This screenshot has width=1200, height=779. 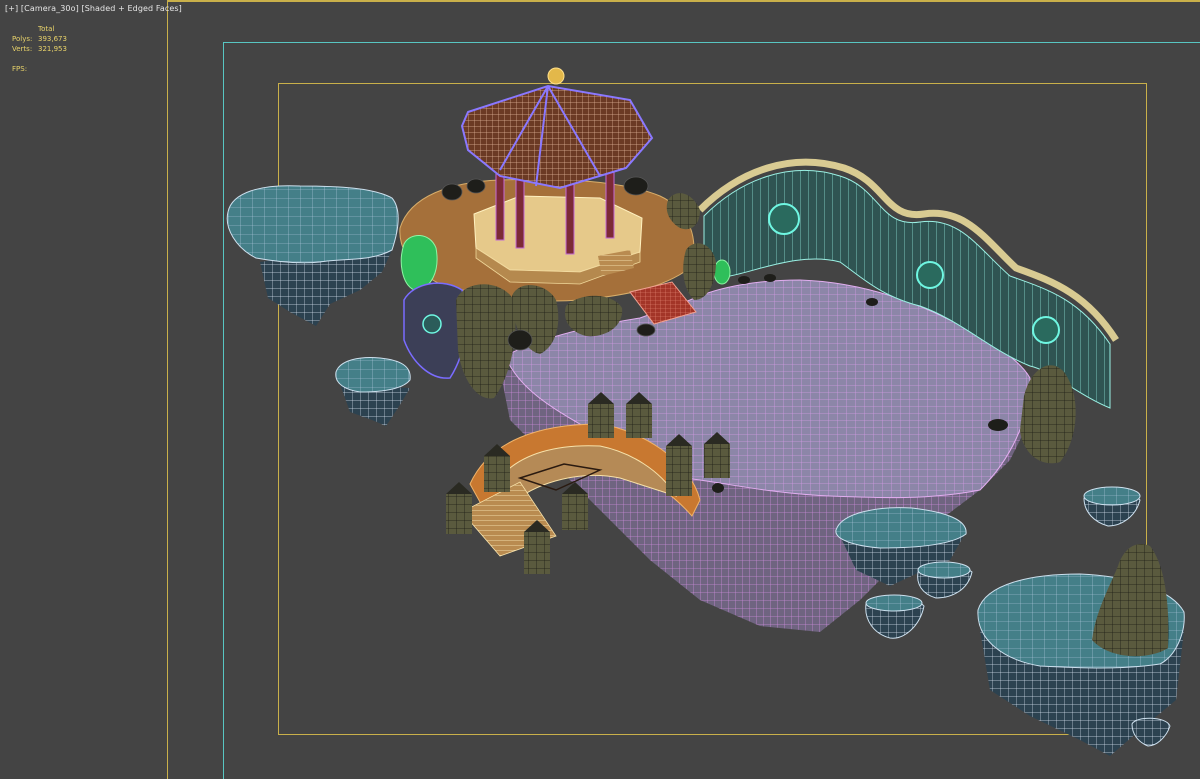 What do you see at coordinates (557, 128) in the screenshot?
I see `pavilion-roof` at bounding box center [557, 128].